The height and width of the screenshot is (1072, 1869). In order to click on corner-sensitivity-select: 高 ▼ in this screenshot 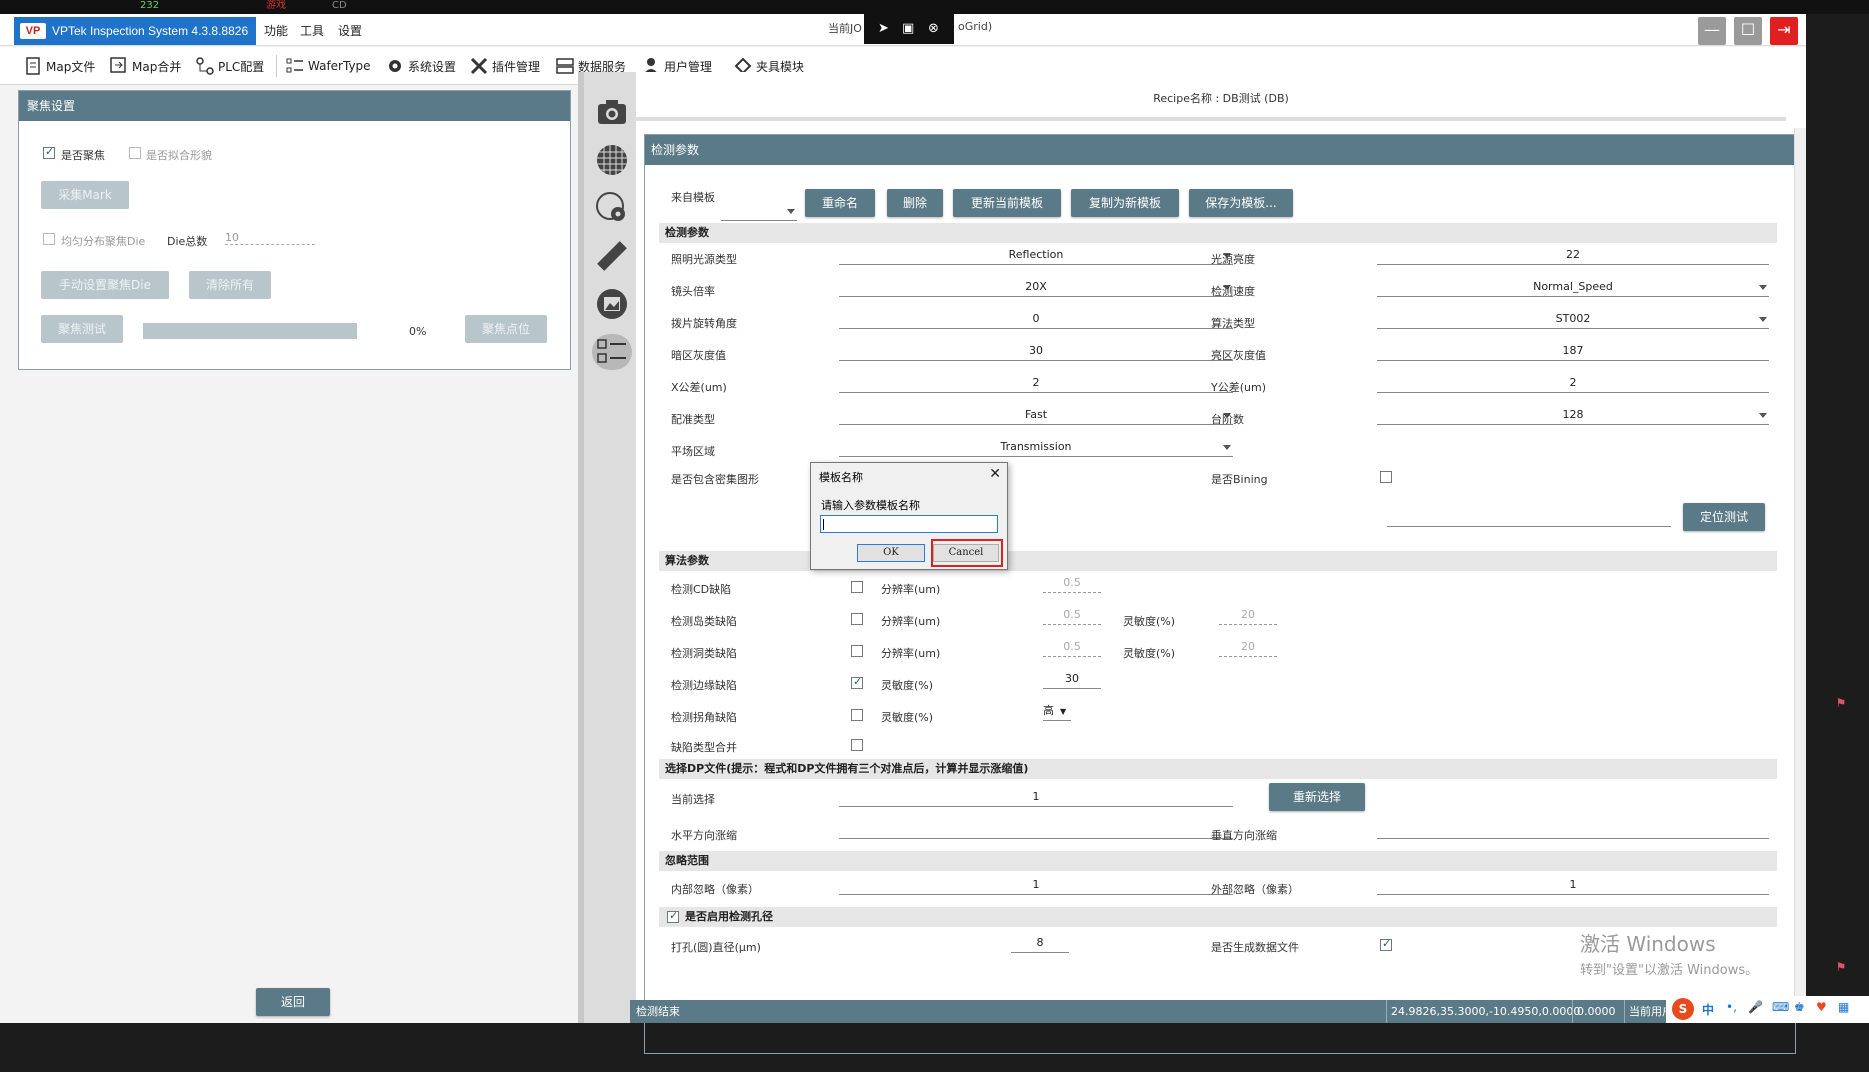, I will do `click(1057, 711)`.